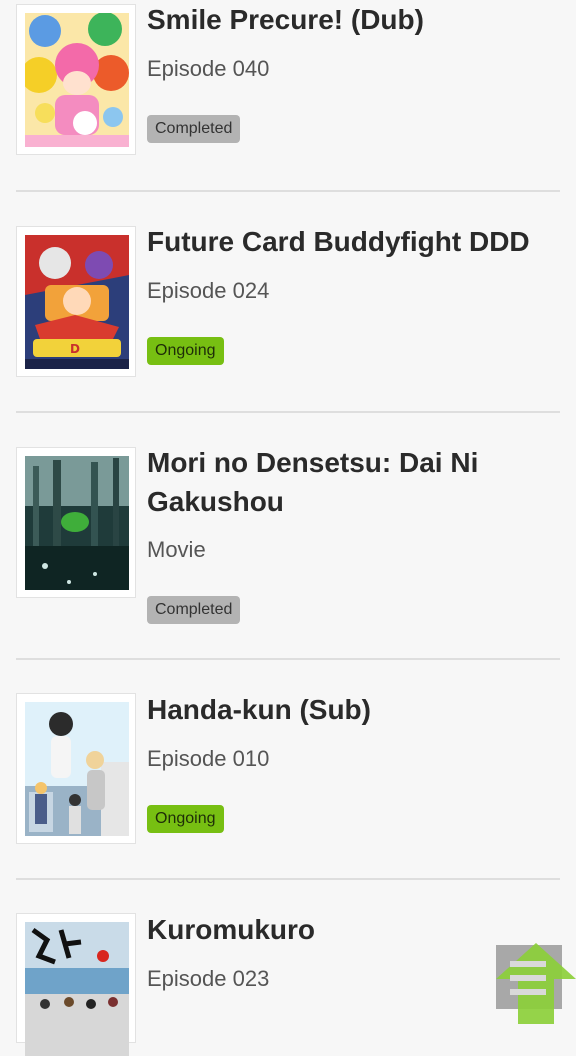  I want to click on cover-image: D, so click(77, 302).